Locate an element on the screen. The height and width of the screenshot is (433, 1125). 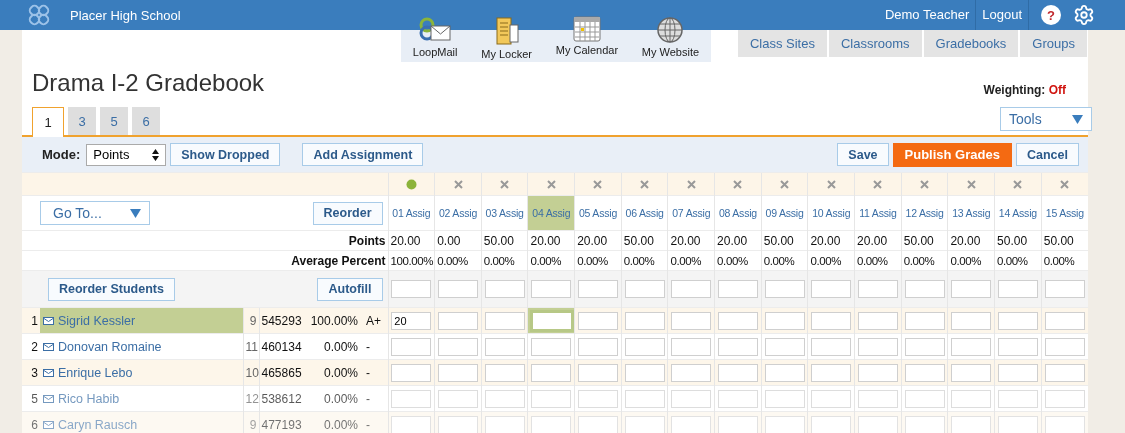
settings-icon is located at coordinates (1084, 15).